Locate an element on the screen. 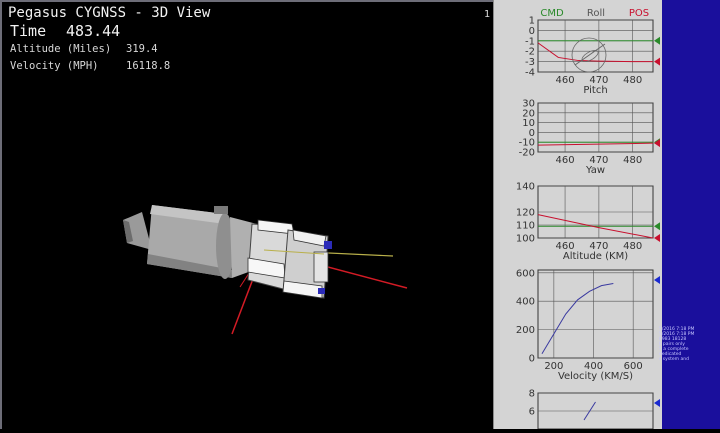 The width and height of the screenshot is (720, 433). altitude-label: Altitude (Miles) is located at coordinates (61, 49).